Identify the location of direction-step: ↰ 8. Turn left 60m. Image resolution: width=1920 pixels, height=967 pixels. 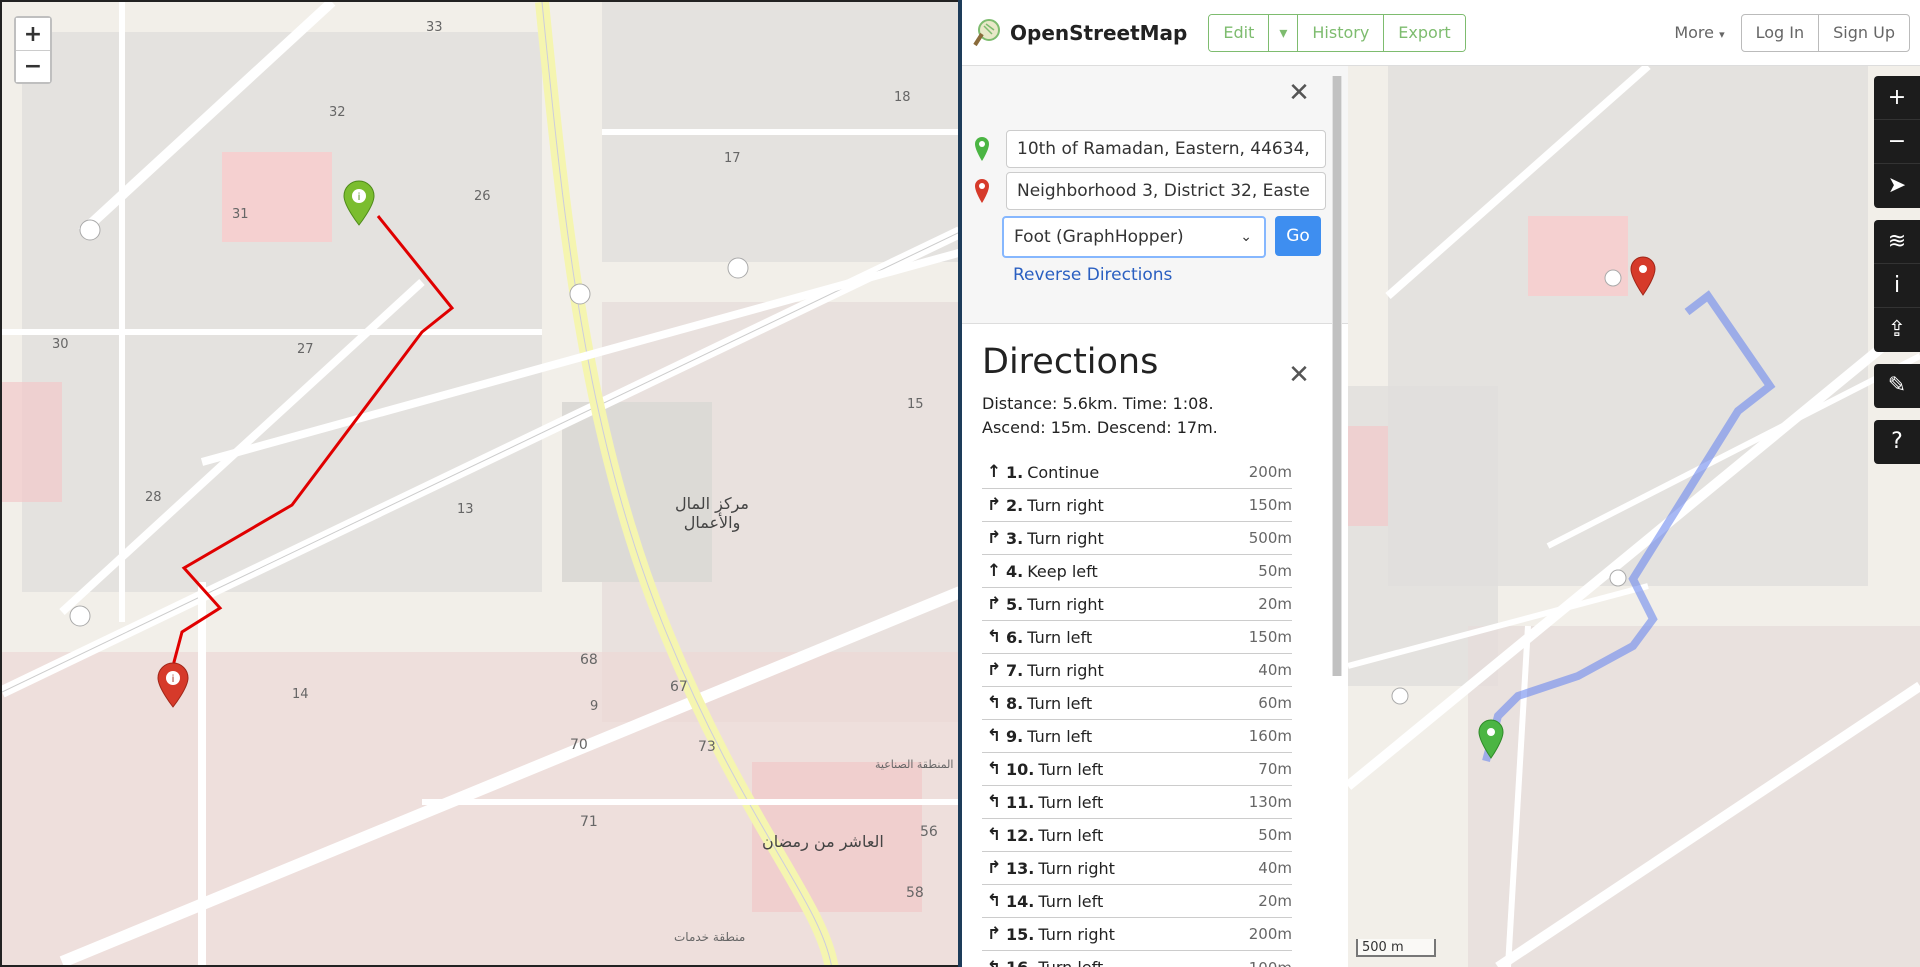
(1137, 703).